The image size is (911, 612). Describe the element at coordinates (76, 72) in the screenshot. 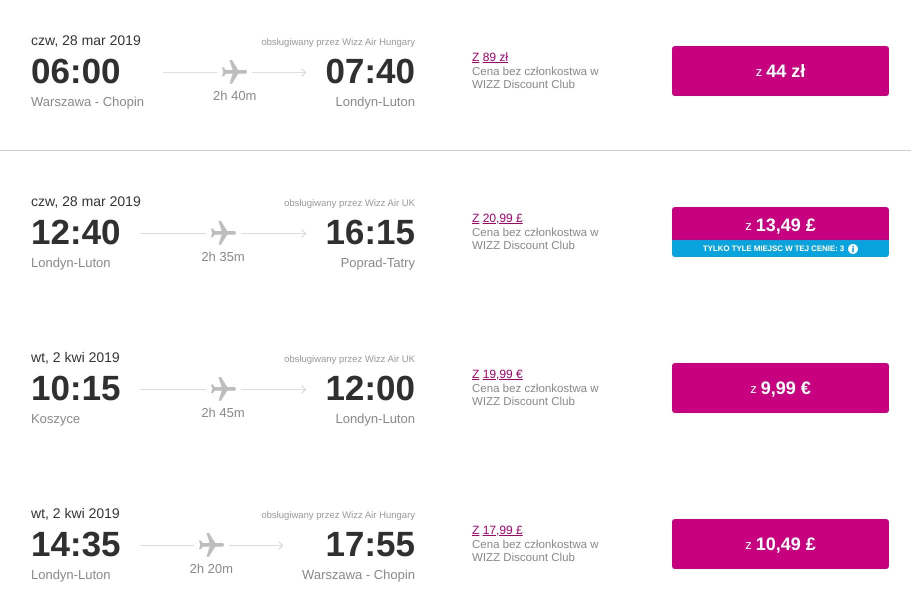

I see `departure-time: 06:00` at that location.